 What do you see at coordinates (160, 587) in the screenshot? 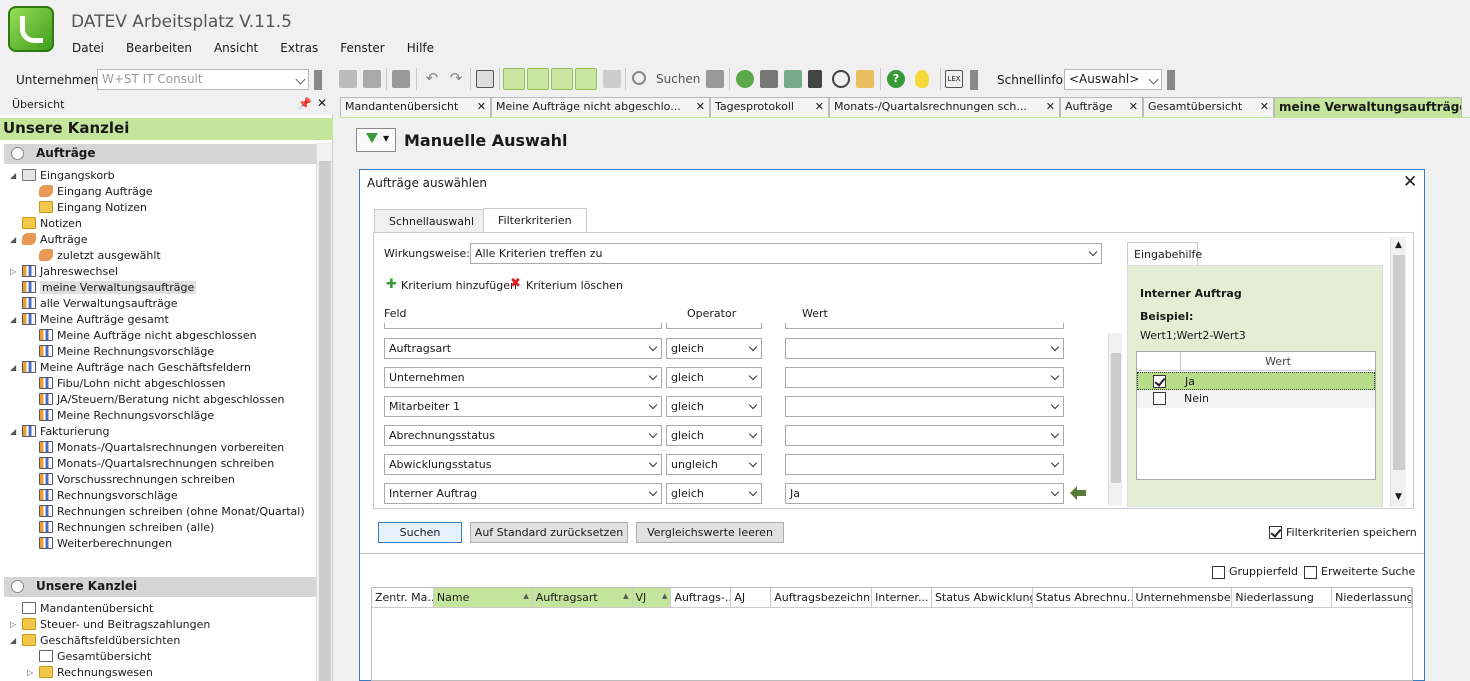
I see `group-kanzlei-header: Unsere Kanzlei` at bounding box center [160, 587].